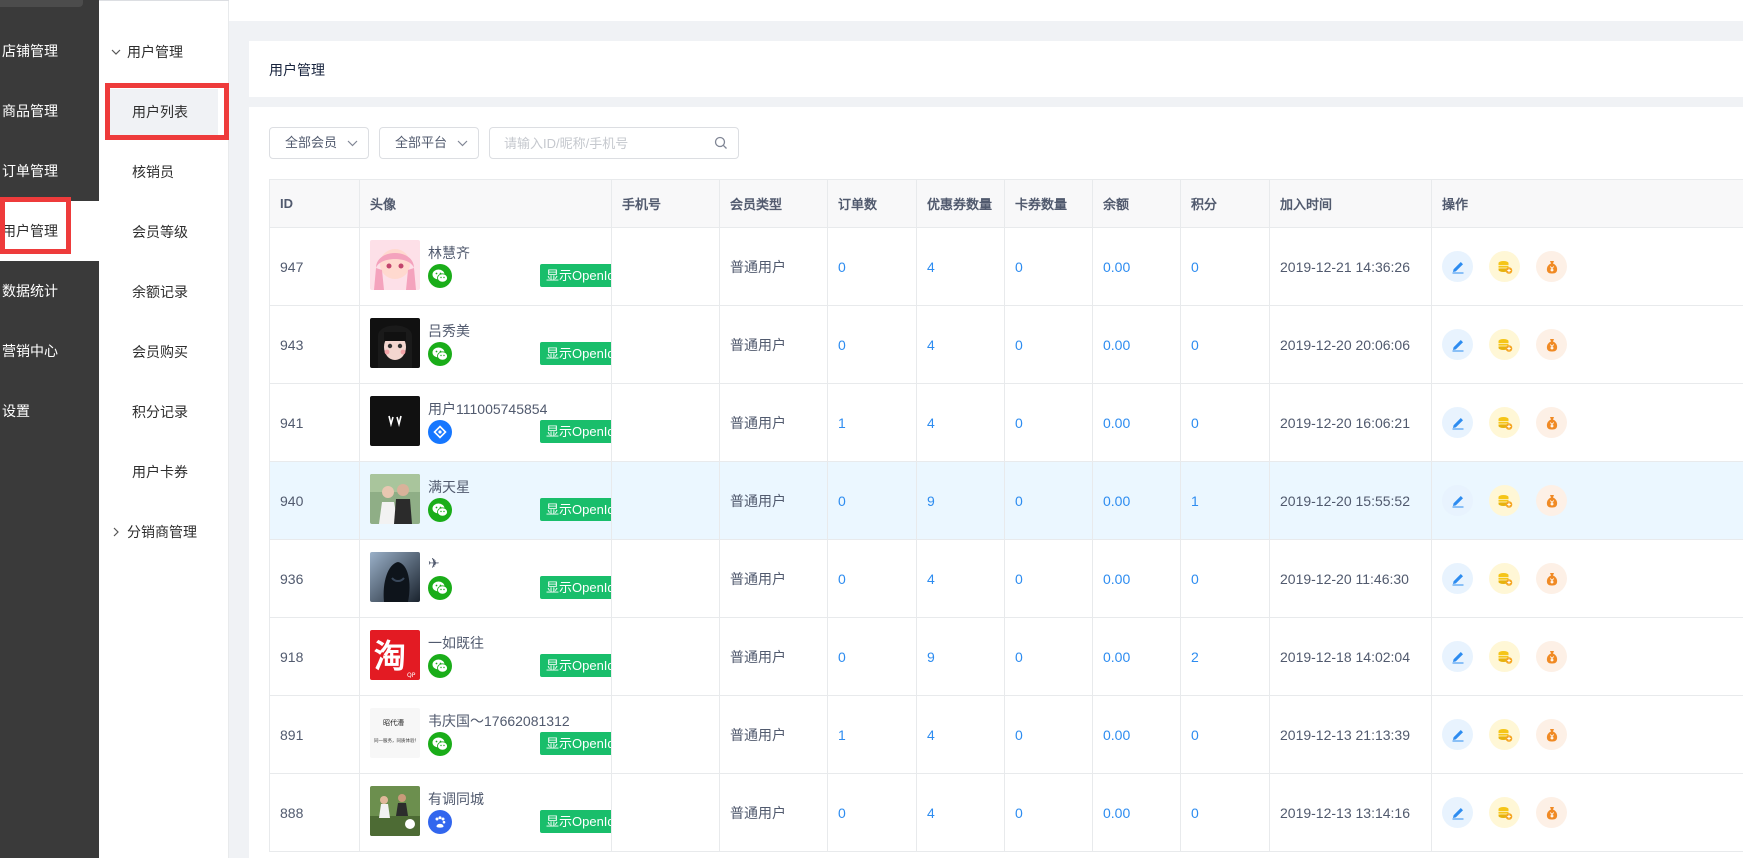 The image size is (1743, 858). What do you see at coordinates (164, 412) in the screenshot?
I see `sub-item-points-log: 积分记录` at bounding box center [164, 412].